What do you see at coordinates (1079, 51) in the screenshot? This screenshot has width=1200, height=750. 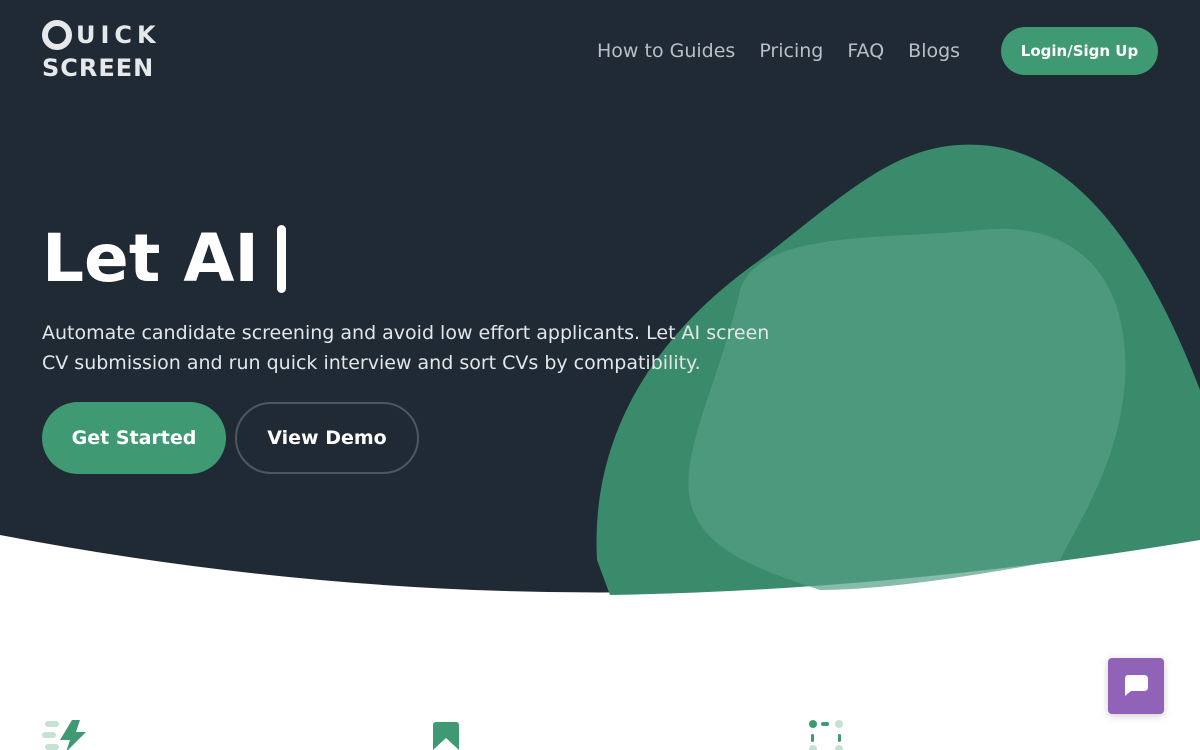 I see `login-signup-button: Login/Sign Up` at bounding box center [1079, 51].